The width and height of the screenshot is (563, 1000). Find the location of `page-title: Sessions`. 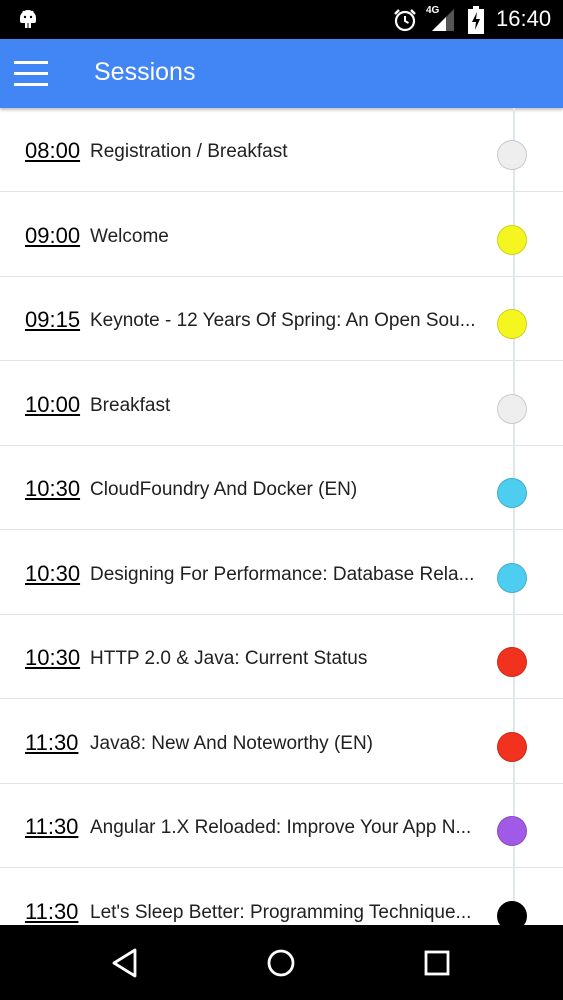

page-title: Sessions is located at coordinates (145, 72).